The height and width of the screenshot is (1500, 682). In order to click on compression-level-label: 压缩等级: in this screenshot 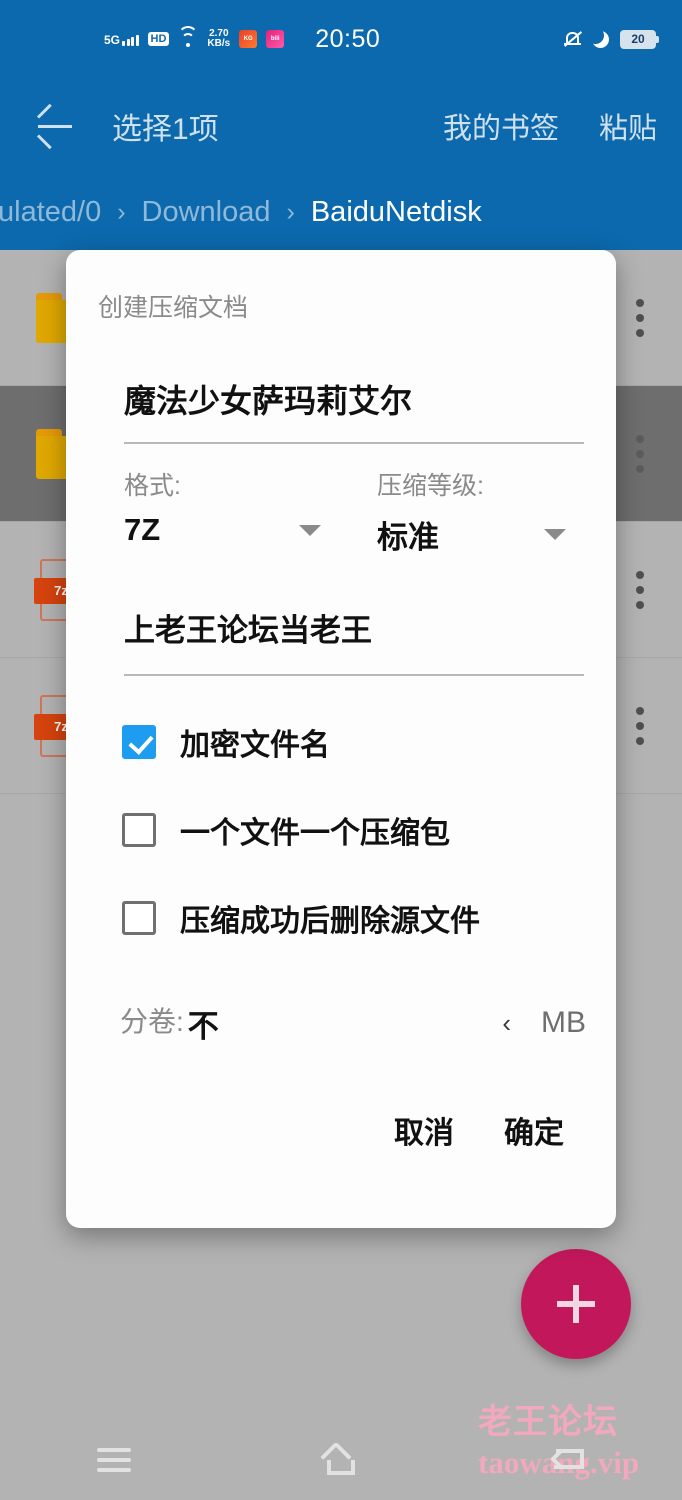, I will do `click(430, 486)`.